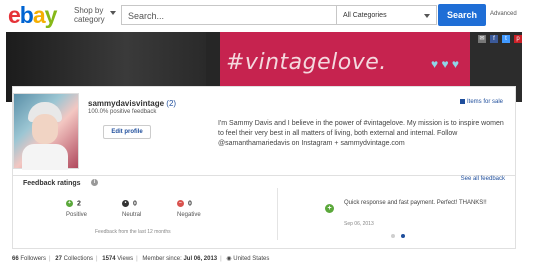 The height and width of the screenshot is (270, 540). I want to click on advanced-search-link: Advanced, so click(503, 14).